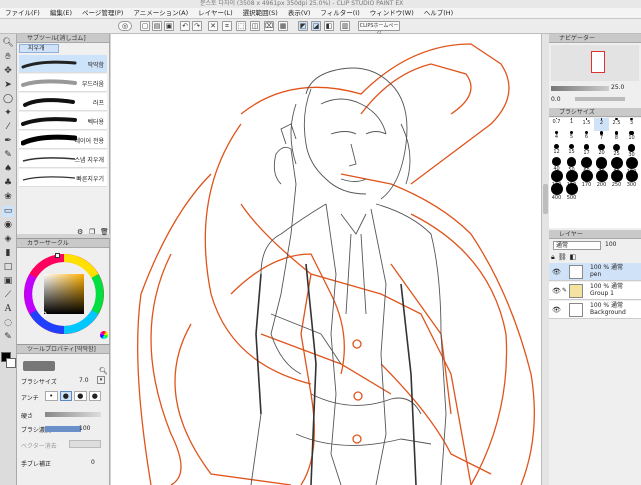 Image resolution: width=641 pixels, height=485 pixels. I want to click on menu-selection: 選択範囲(S), so click(260, 13).